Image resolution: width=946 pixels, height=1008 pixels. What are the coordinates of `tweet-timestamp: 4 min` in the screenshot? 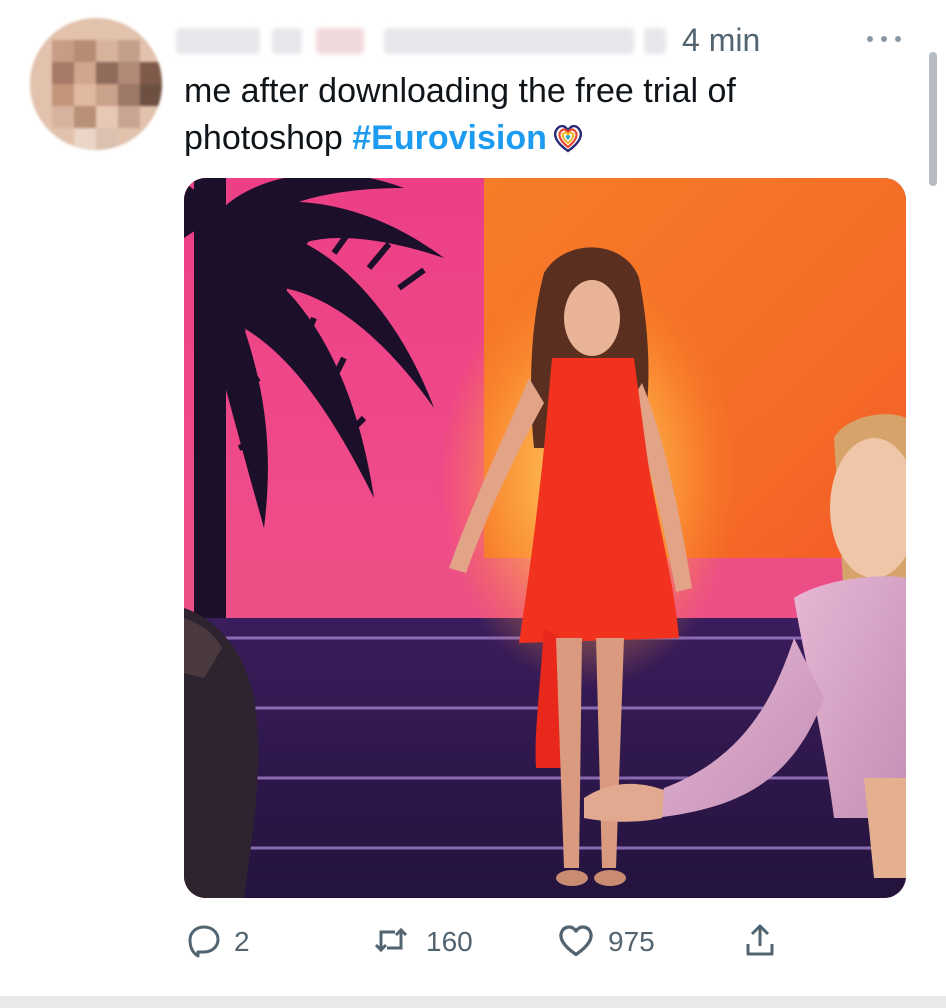 It's located at (721, 40).